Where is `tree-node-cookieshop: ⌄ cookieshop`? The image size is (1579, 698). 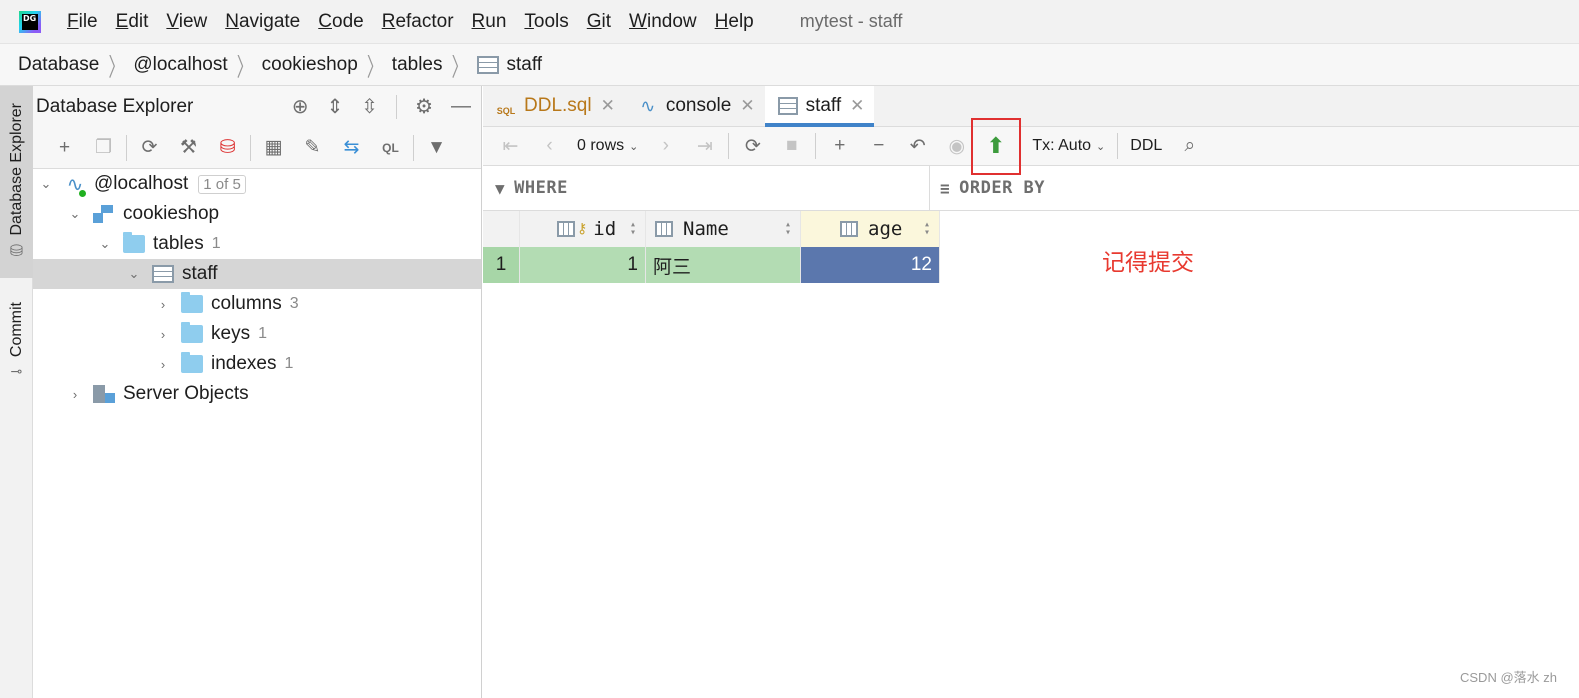 tree-node-cookieshop: ⌄ cookieshop is located at coordinates (257, 214).